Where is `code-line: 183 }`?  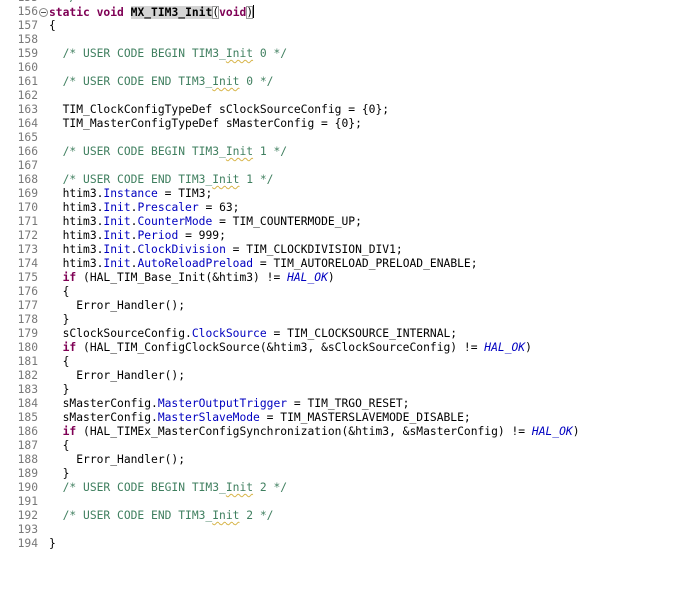 code-line: 183 } is located at coordinates (339, 390).